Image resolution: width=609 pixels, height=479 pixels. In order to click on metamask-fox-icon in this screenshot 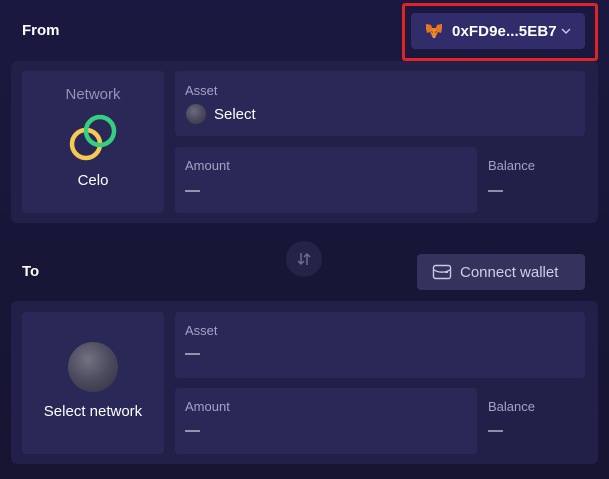, I will do `click(434, 31)`.